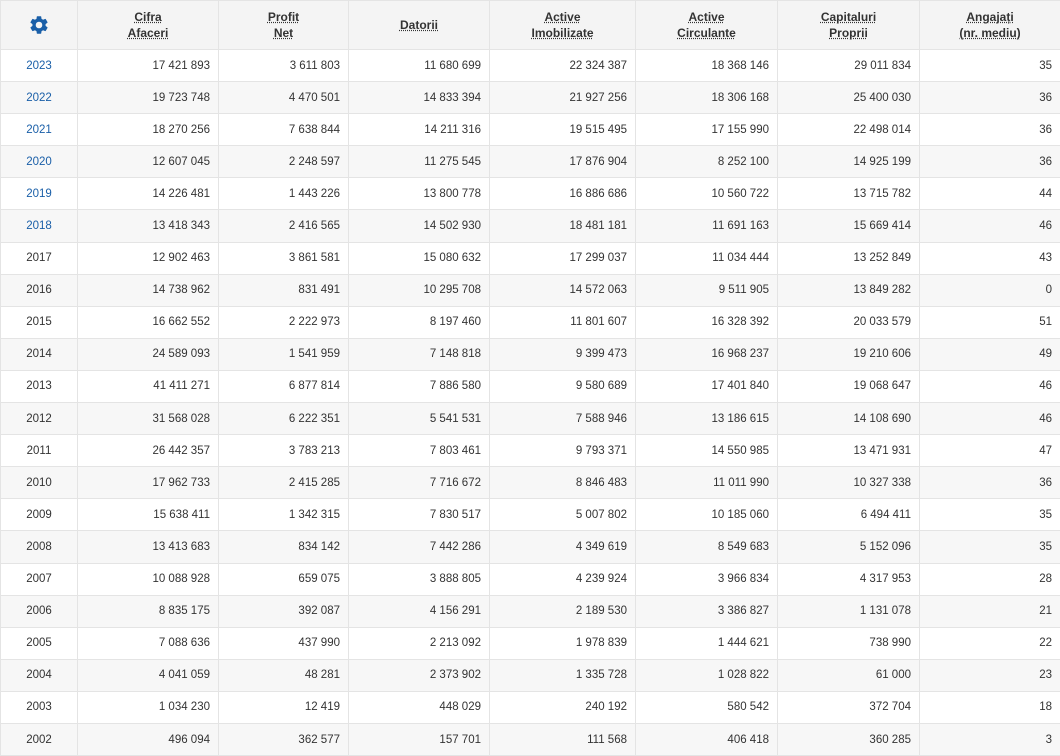 The height and width of the screenshot is (756, 1060). Describe the element at coordinates (419, 25) in the screenshot. I see `column-header: Datorii` at that location.